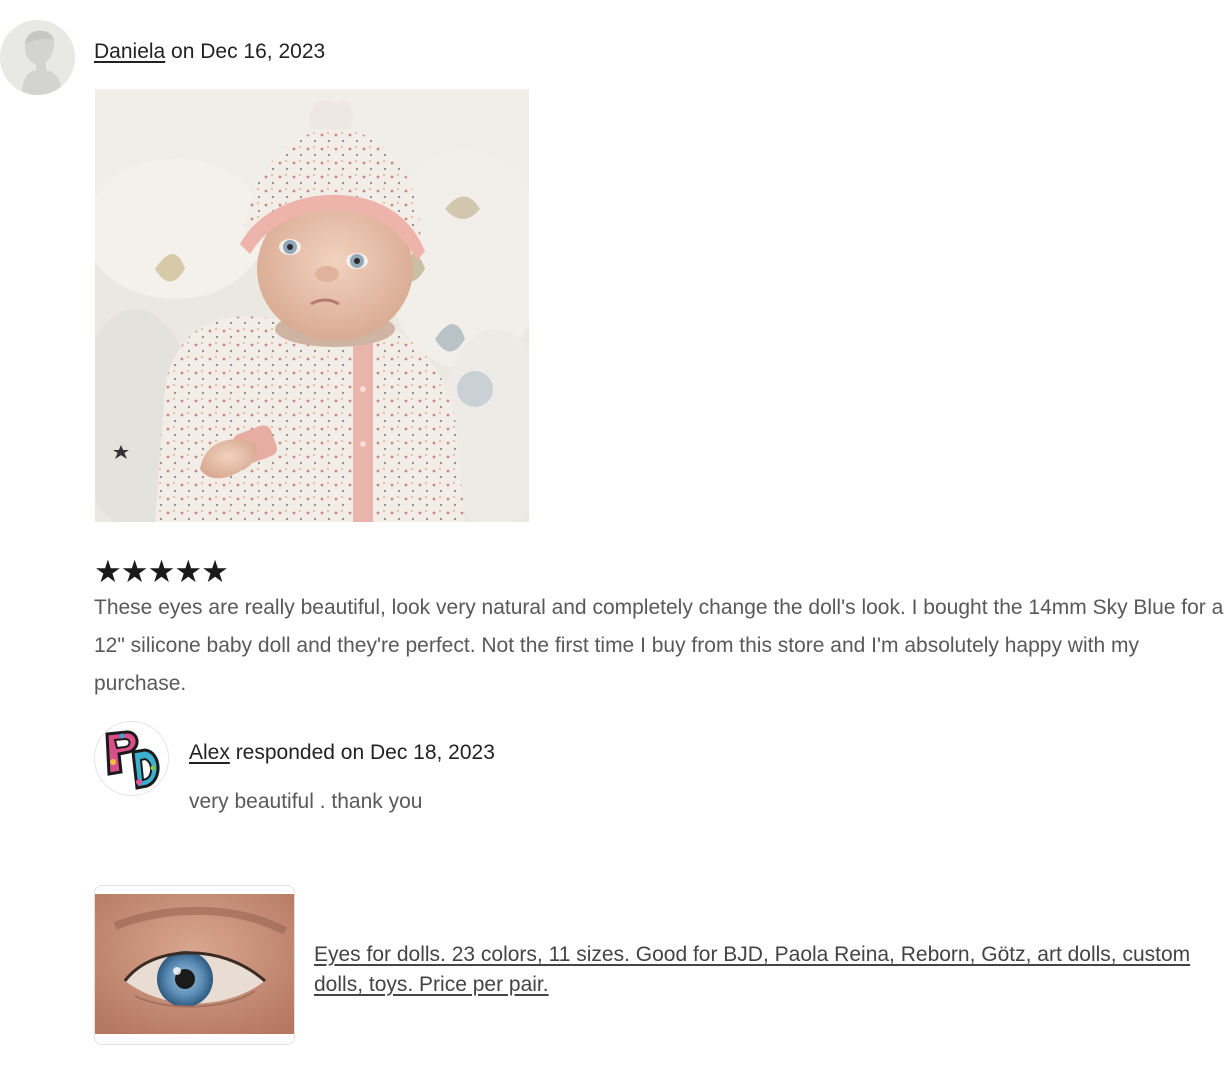 The image size is (1231, 1080). I want to click on responder-name-link: Alex, so click(209, 752).